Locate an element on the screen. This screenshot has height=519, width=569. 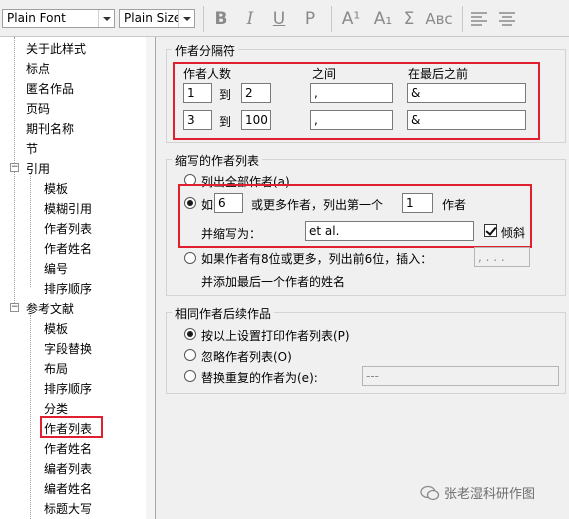
align-left-icon is located at coordinates (479, 19).